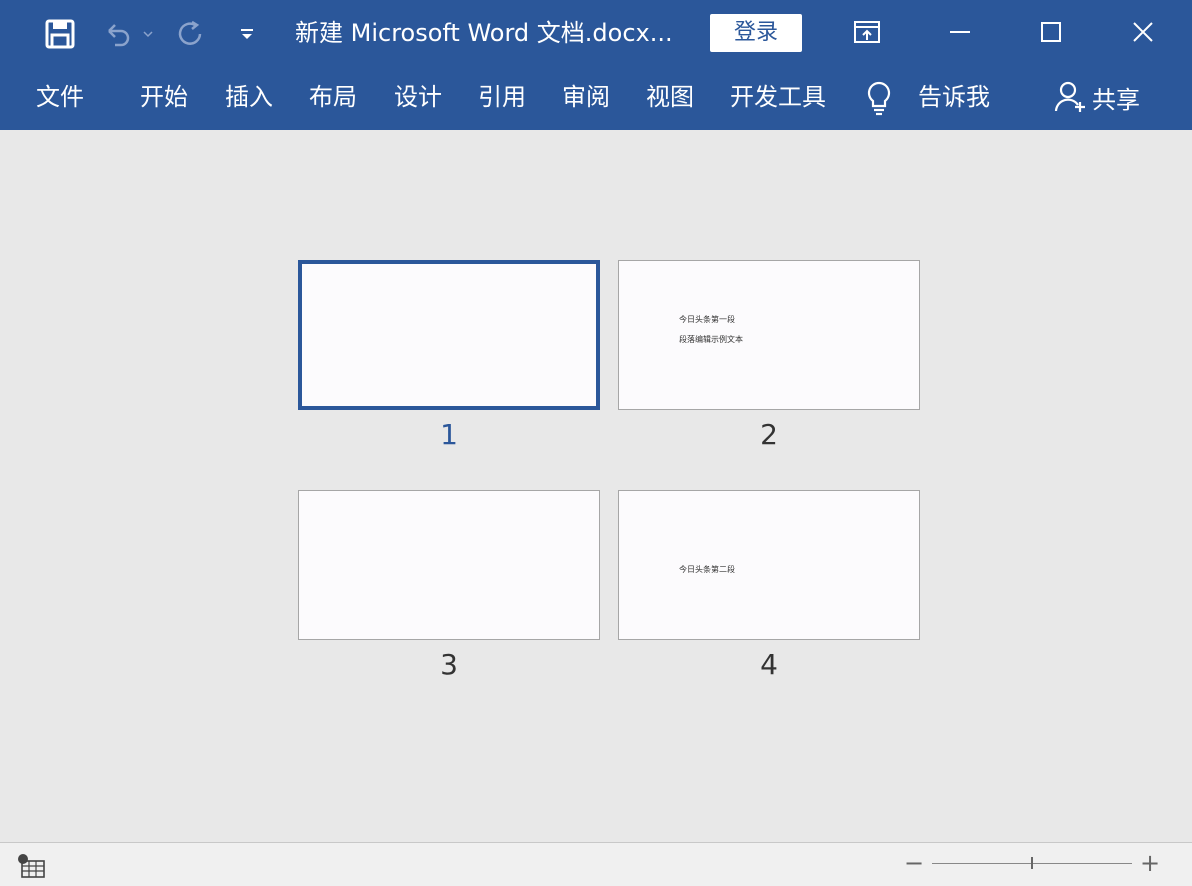 The height and width of the screenshot is (886, 1192). I want to click on zoom-slider-thumb, so click(1032, 863).